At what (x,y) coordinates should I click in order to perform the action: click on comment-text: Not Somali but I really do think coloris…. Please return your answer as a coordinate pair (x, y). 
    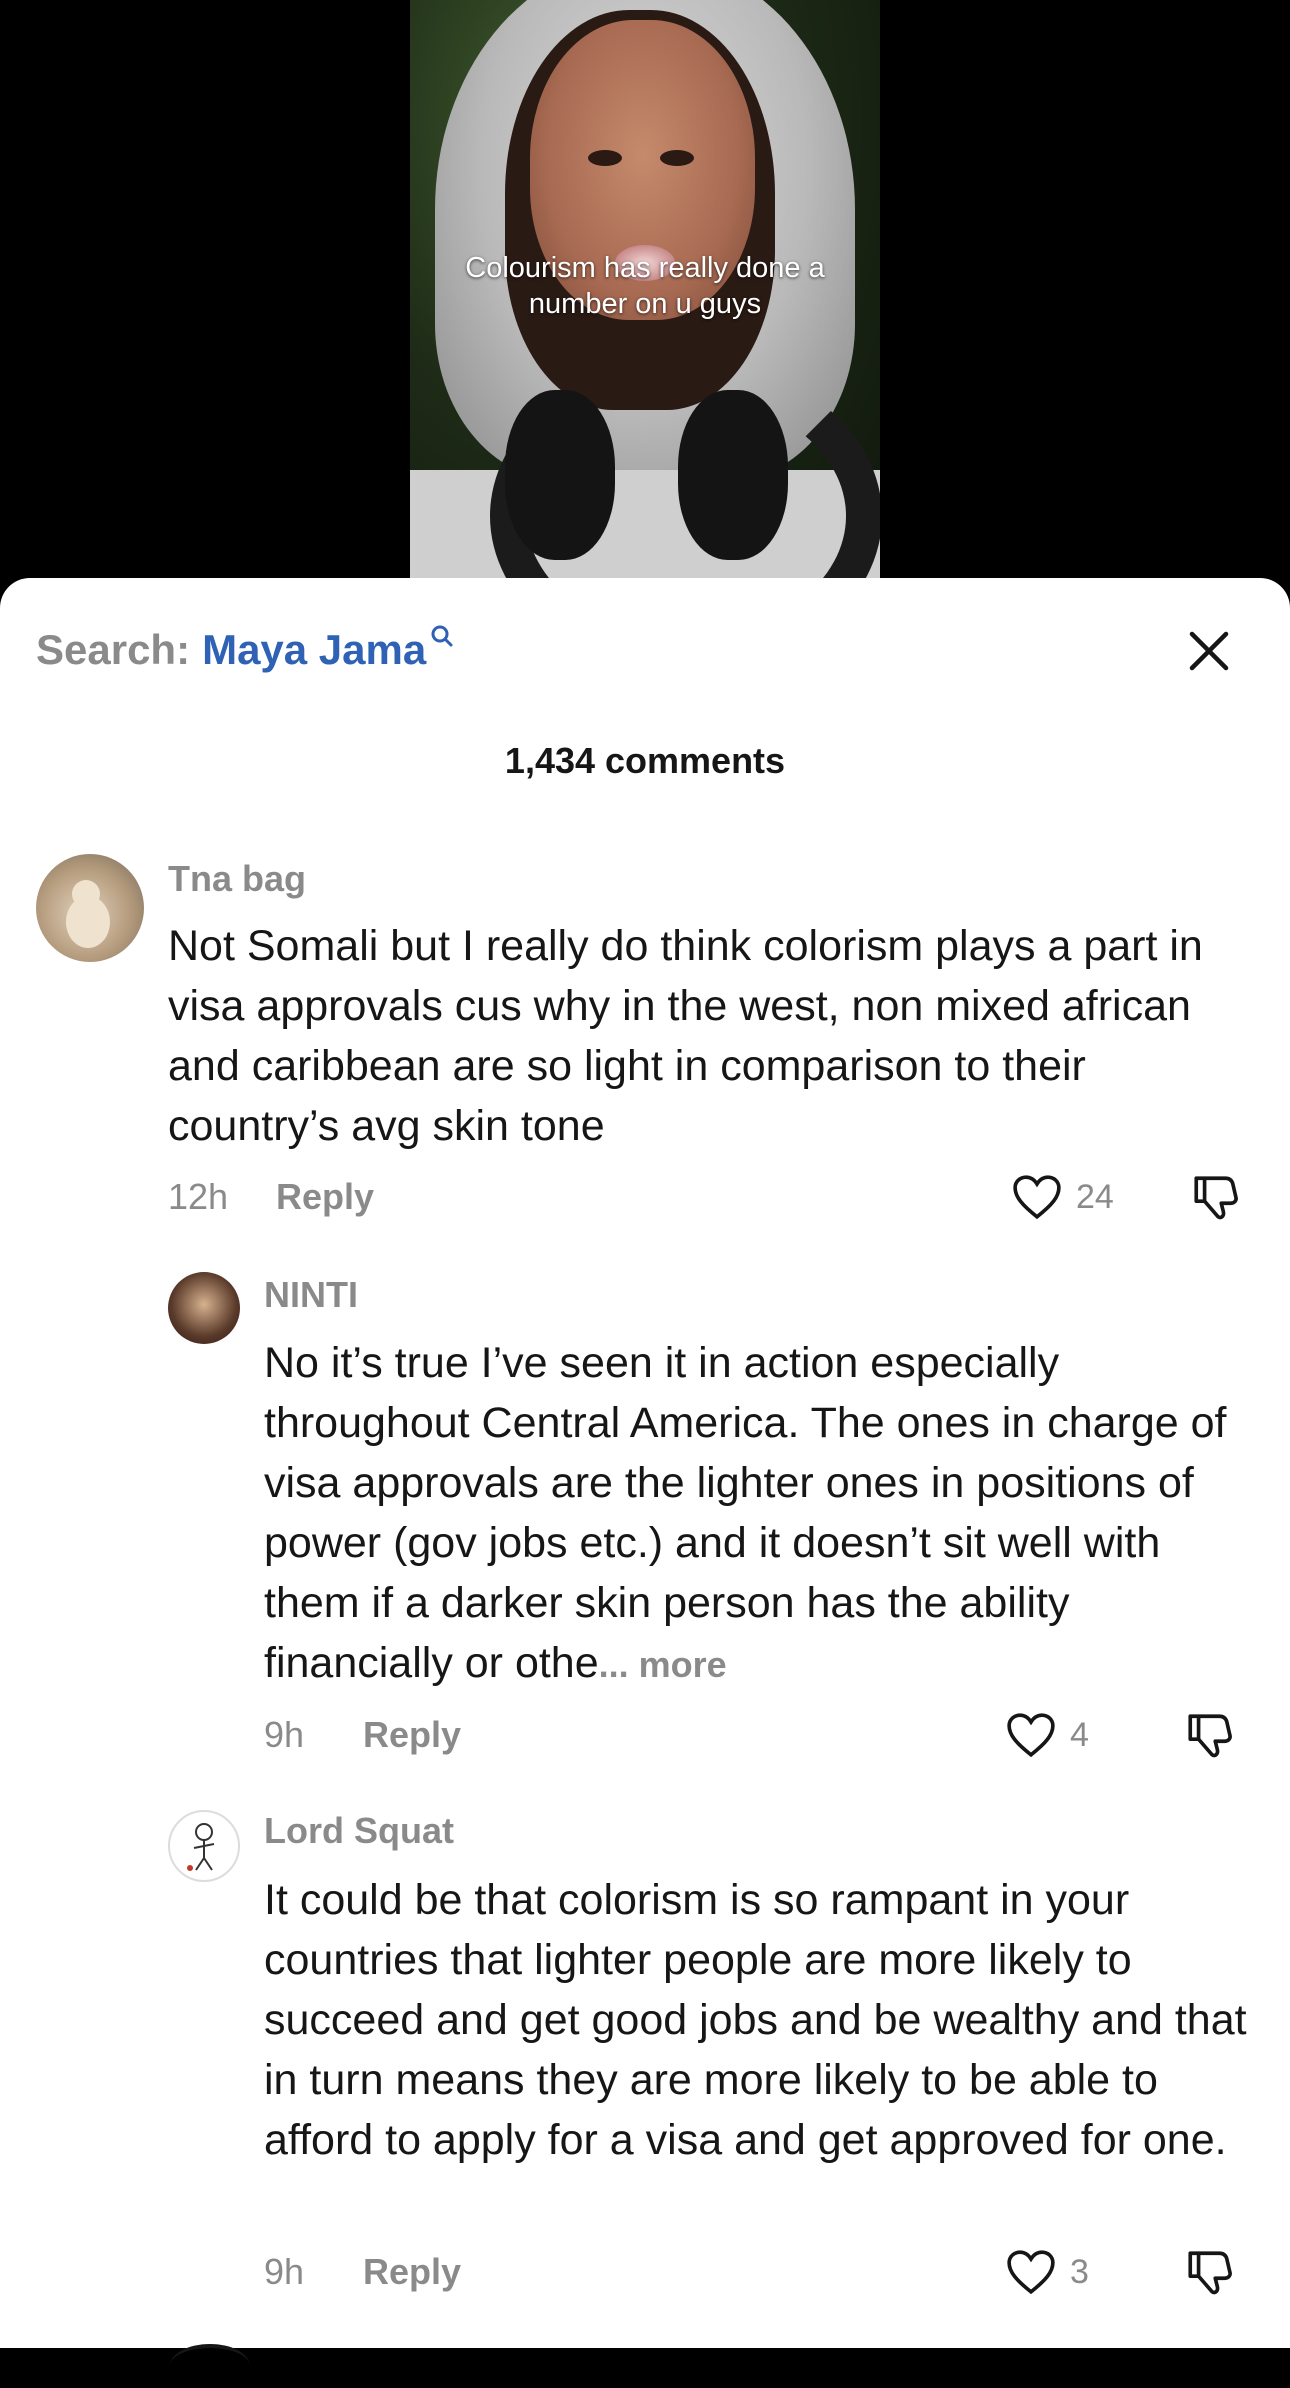
    Looking at the image, I should click on (685, 1036).